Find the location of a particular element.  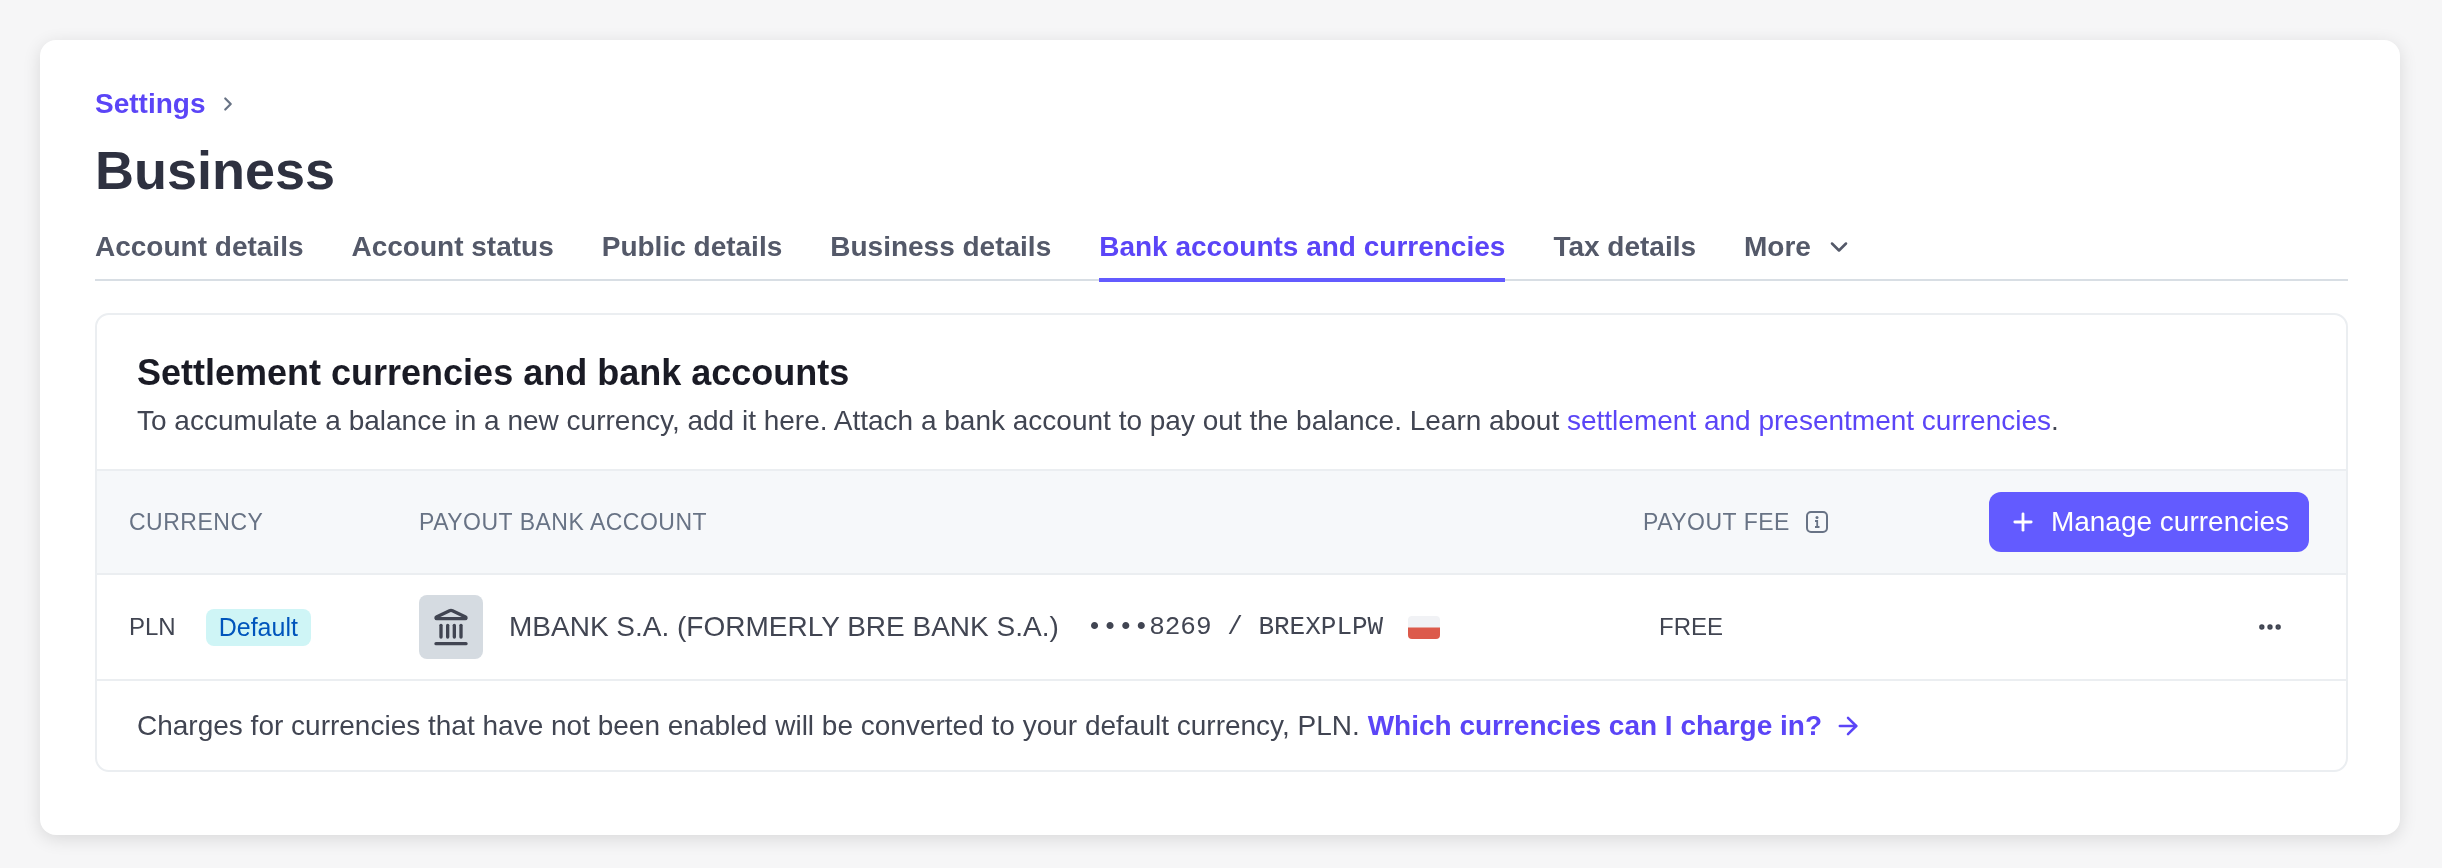

page-title: Business is located at coordinates (216, 170).